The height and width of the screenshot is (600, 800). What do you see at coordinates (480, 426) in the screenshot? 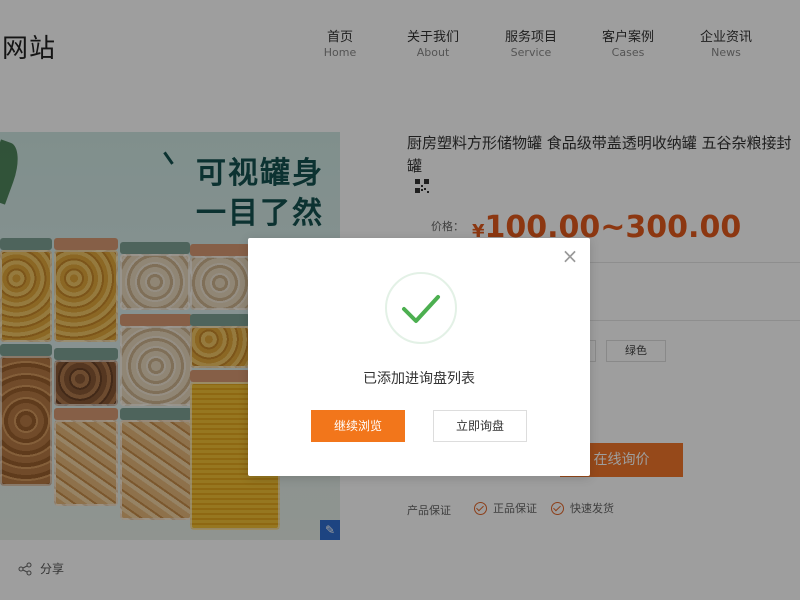
I see `inquire-now-button: 立即询盘` at bounding box center [480, 426].